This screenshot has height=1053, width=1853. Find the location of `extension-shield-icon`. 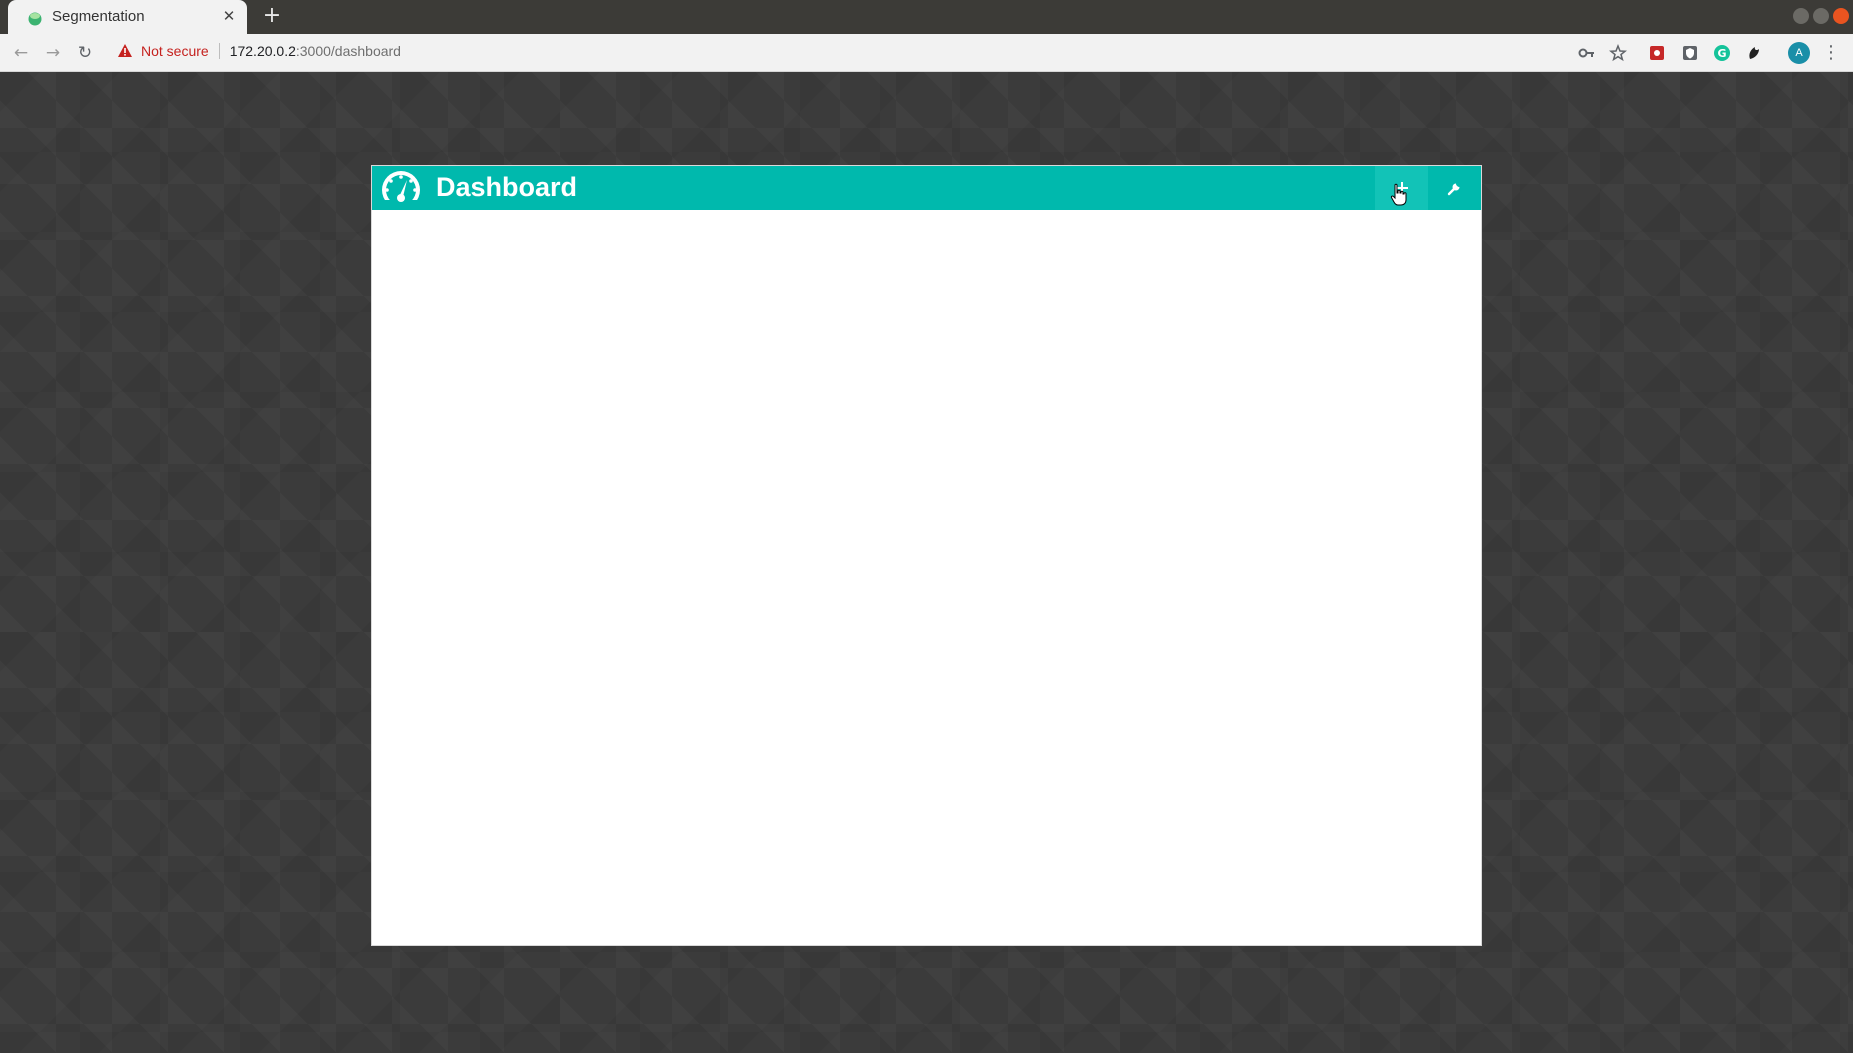

extension-shield-icon is located at coordinates (1690, 53).